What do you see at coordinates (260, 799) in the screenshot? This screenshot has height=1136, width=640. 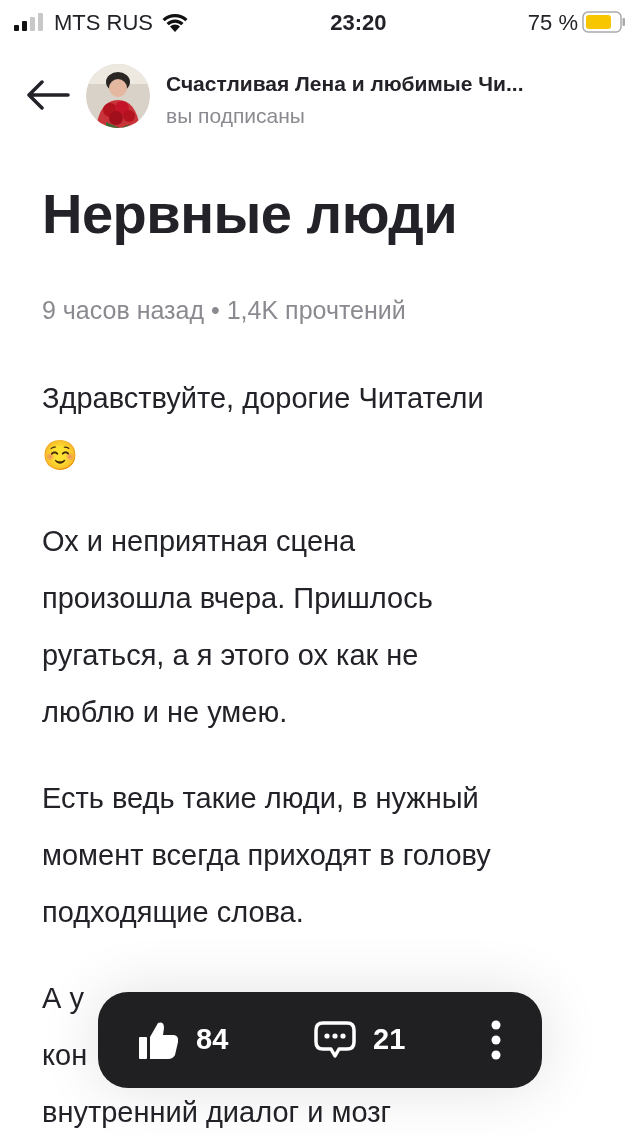 I see `text-line: Есть ведь такие люди, в нужный` at bounding box center [260, 799].